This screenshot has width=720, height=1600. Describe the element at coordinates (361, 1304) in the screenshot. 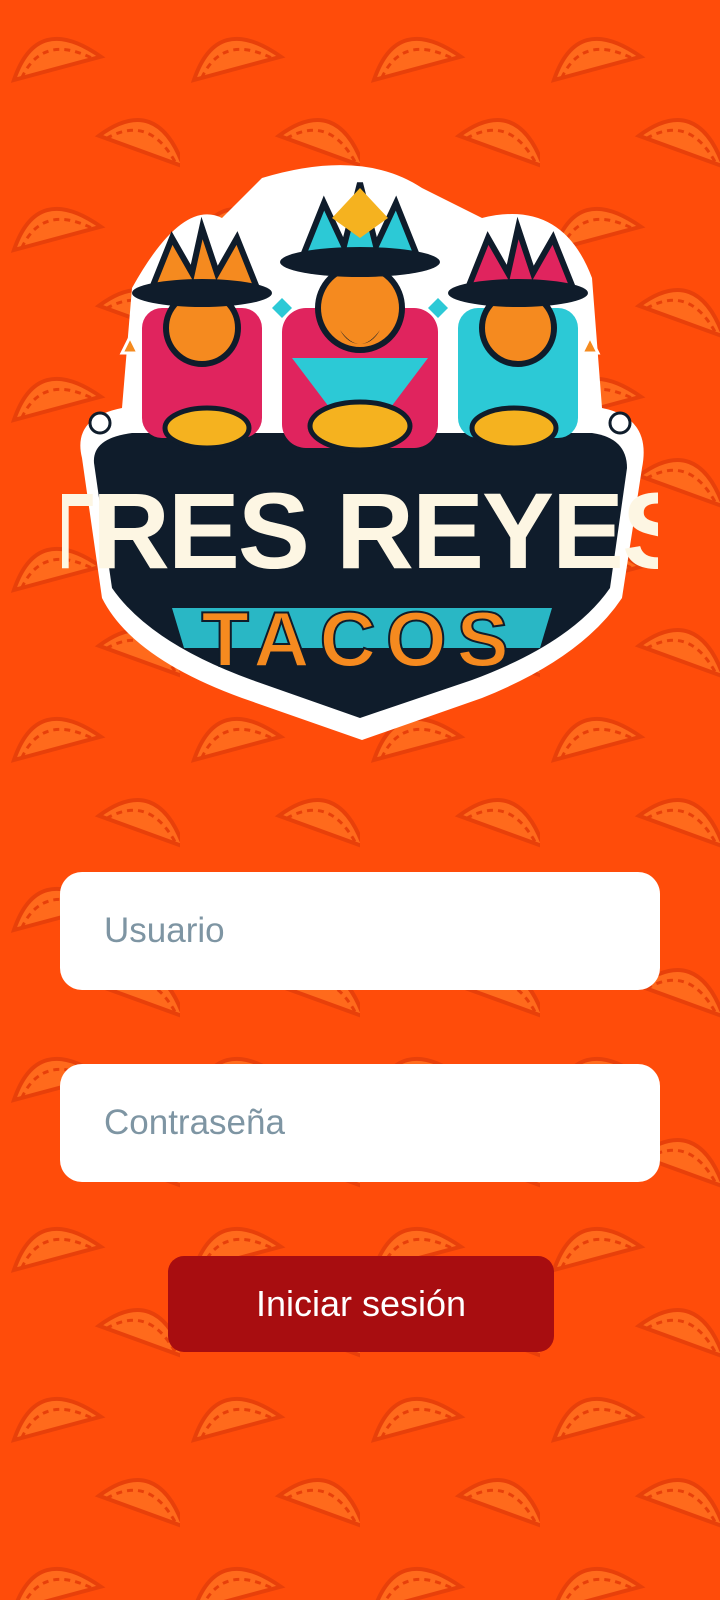

I see `login-button: Iniciar sesión` at that location.